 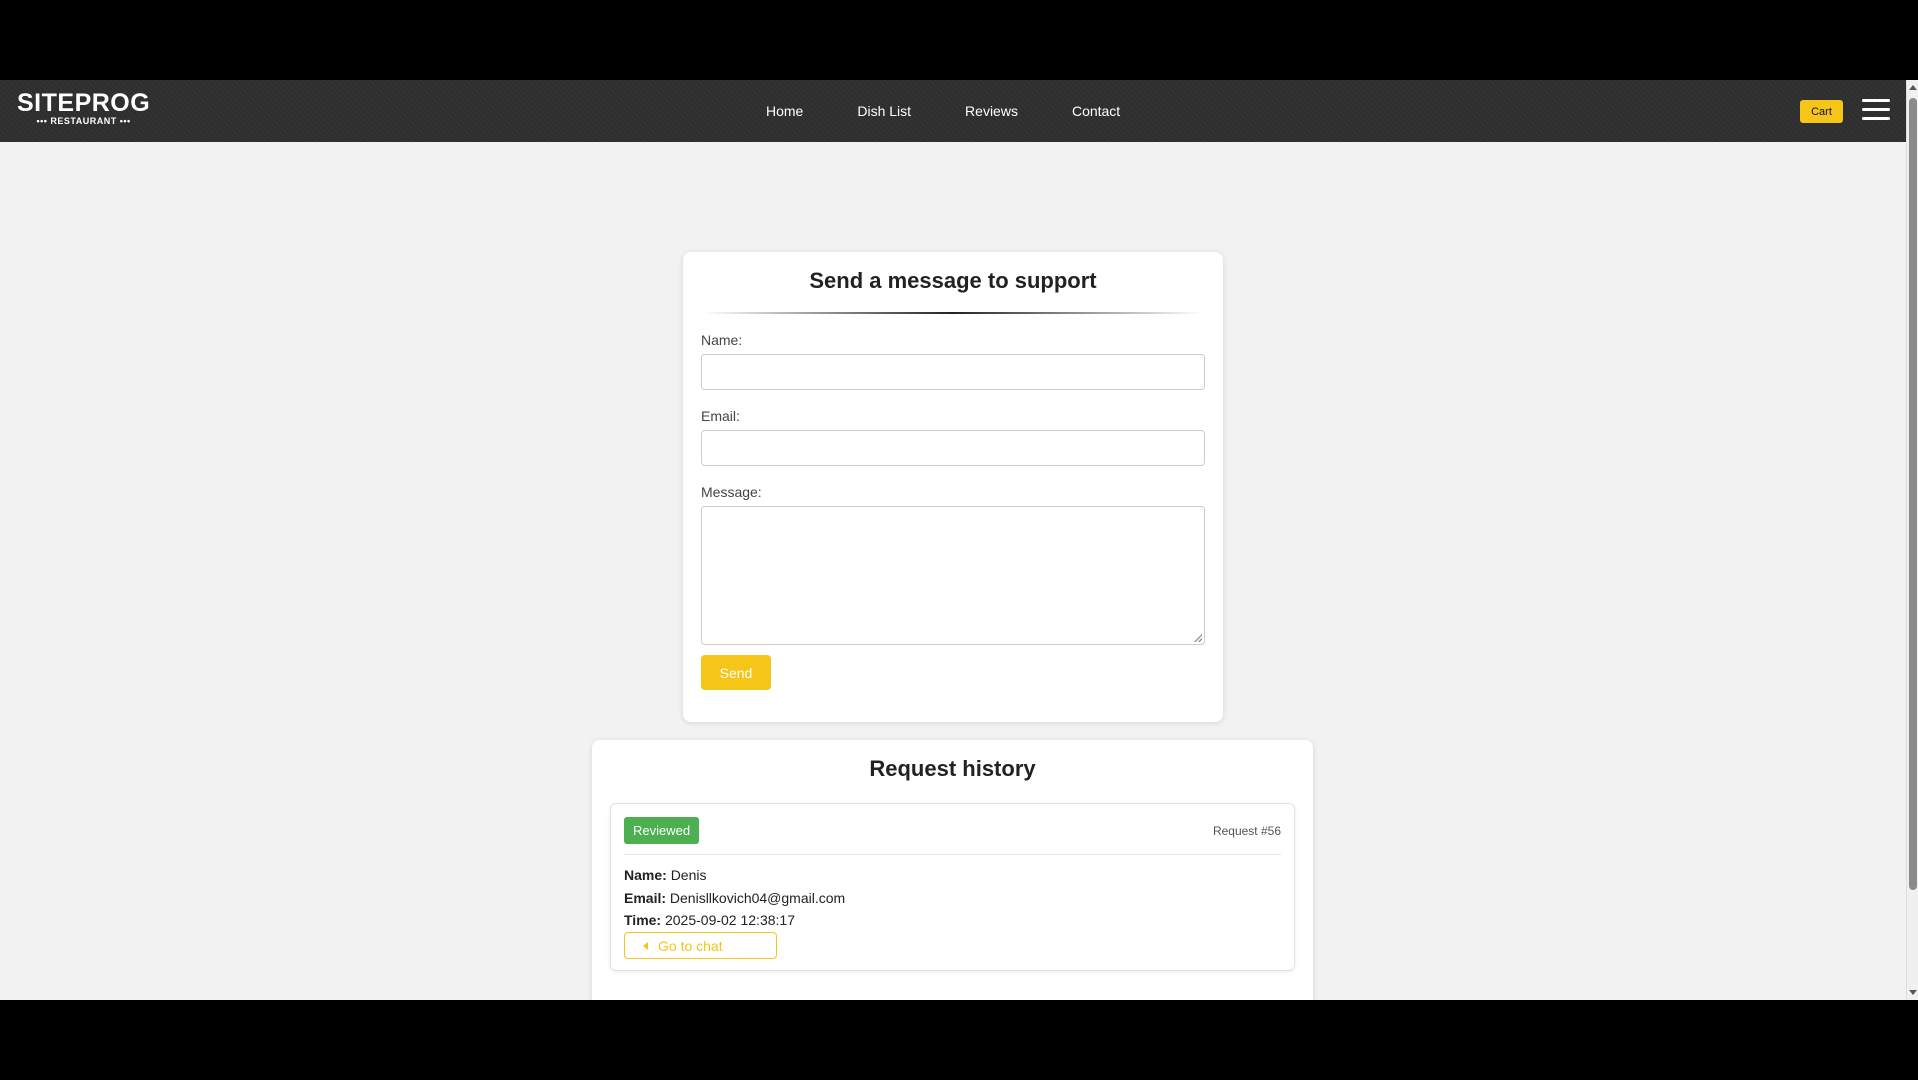 I want to click on request-id: Request #56, so click(x=1246, y=831).